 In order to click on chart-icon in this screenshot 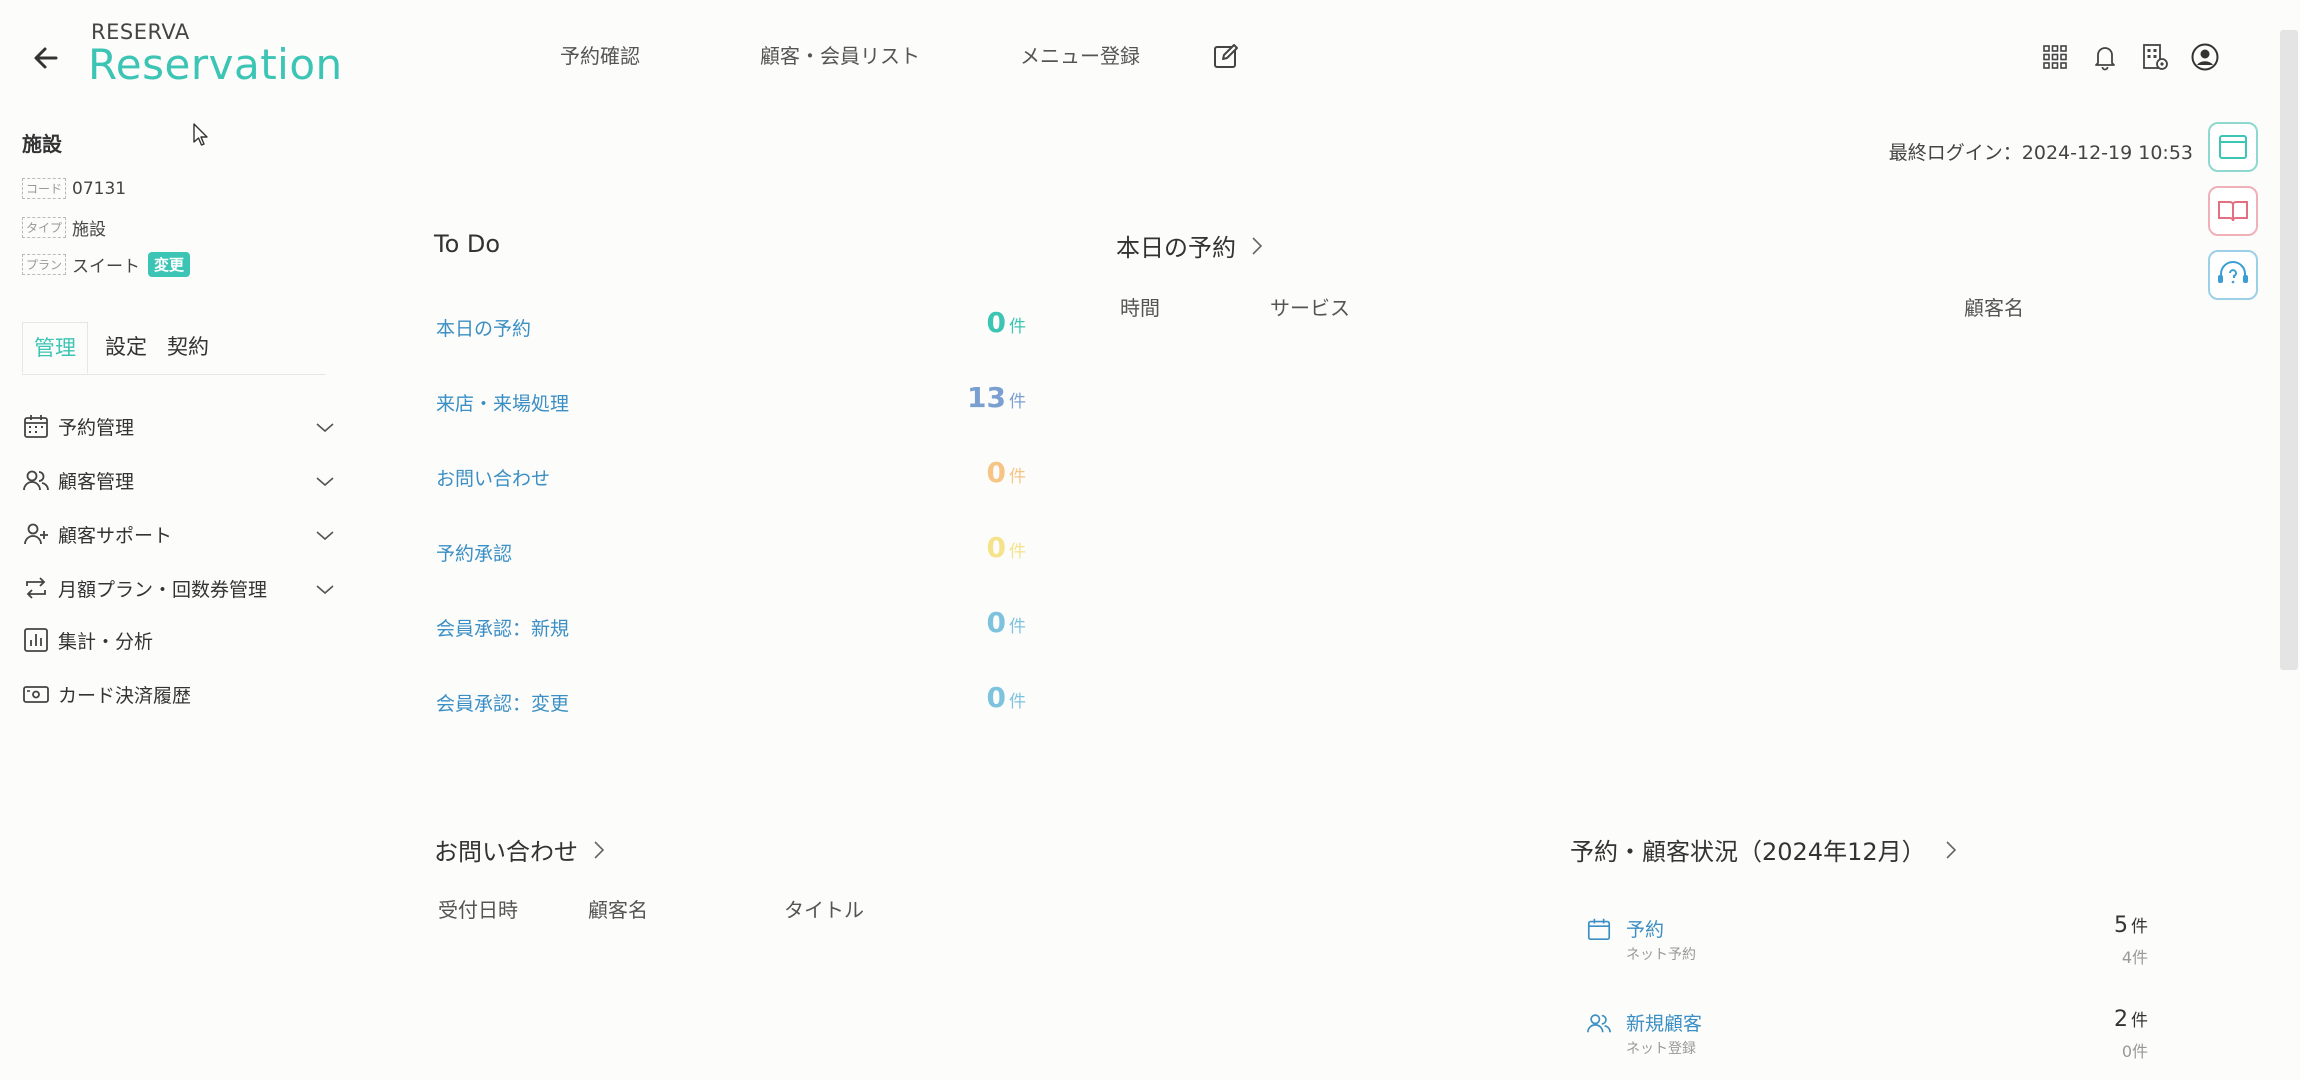, I will do `click(36, 640)`.